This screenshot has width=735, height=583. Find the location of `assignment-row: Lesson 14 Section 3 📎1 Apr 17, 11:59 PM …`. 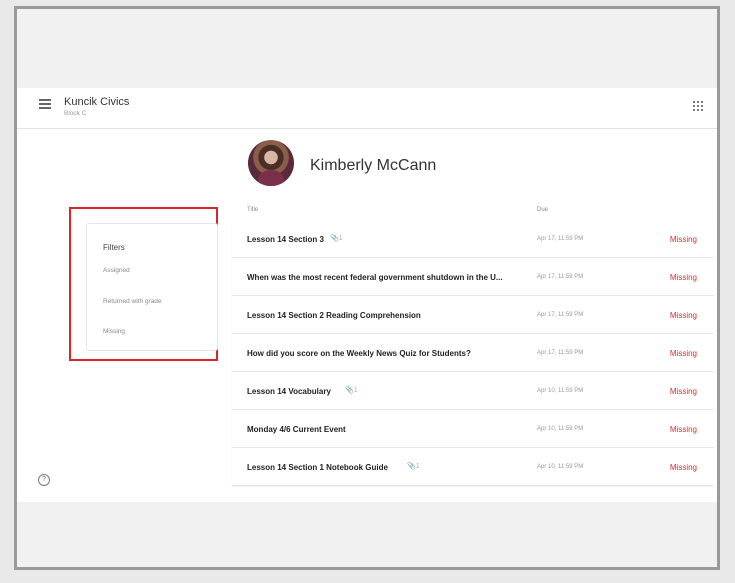

assignment-row: Lesson 14 Section 3 📎1 Apr 17, 11:59 PM … is located at coordinates (472, 239).